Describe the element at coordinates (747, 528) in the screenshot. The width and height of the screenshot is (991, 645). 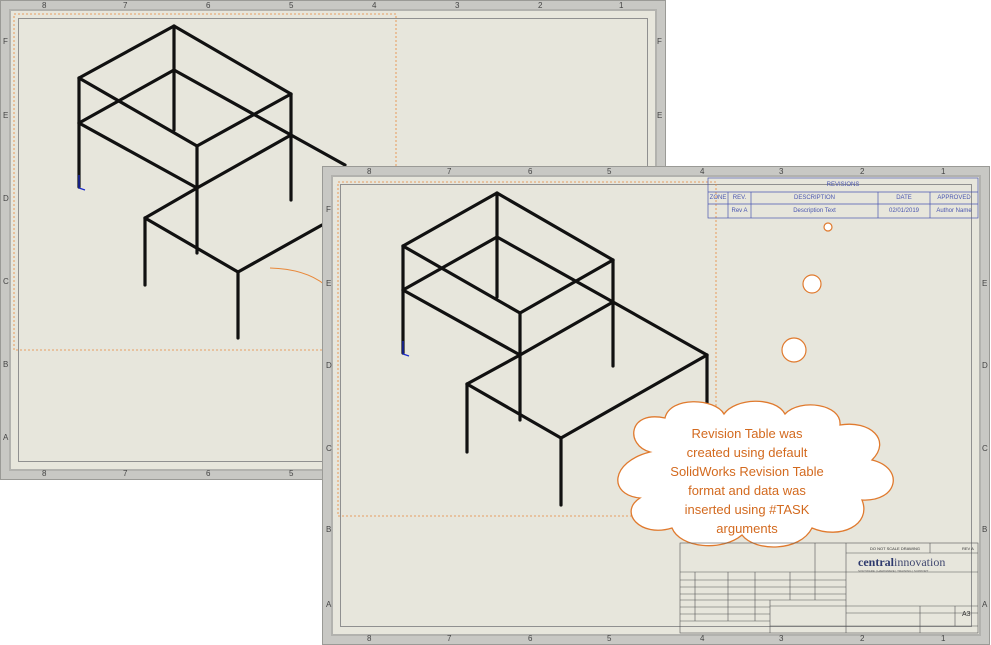
I see `callout-line: arguments` at that location.